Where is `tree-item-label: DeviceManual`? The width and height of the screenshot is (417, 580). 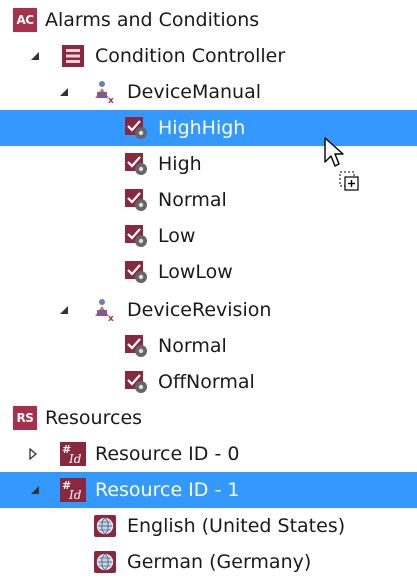 tree-item-label: DeviceManual is located at coordinates (194, 92).